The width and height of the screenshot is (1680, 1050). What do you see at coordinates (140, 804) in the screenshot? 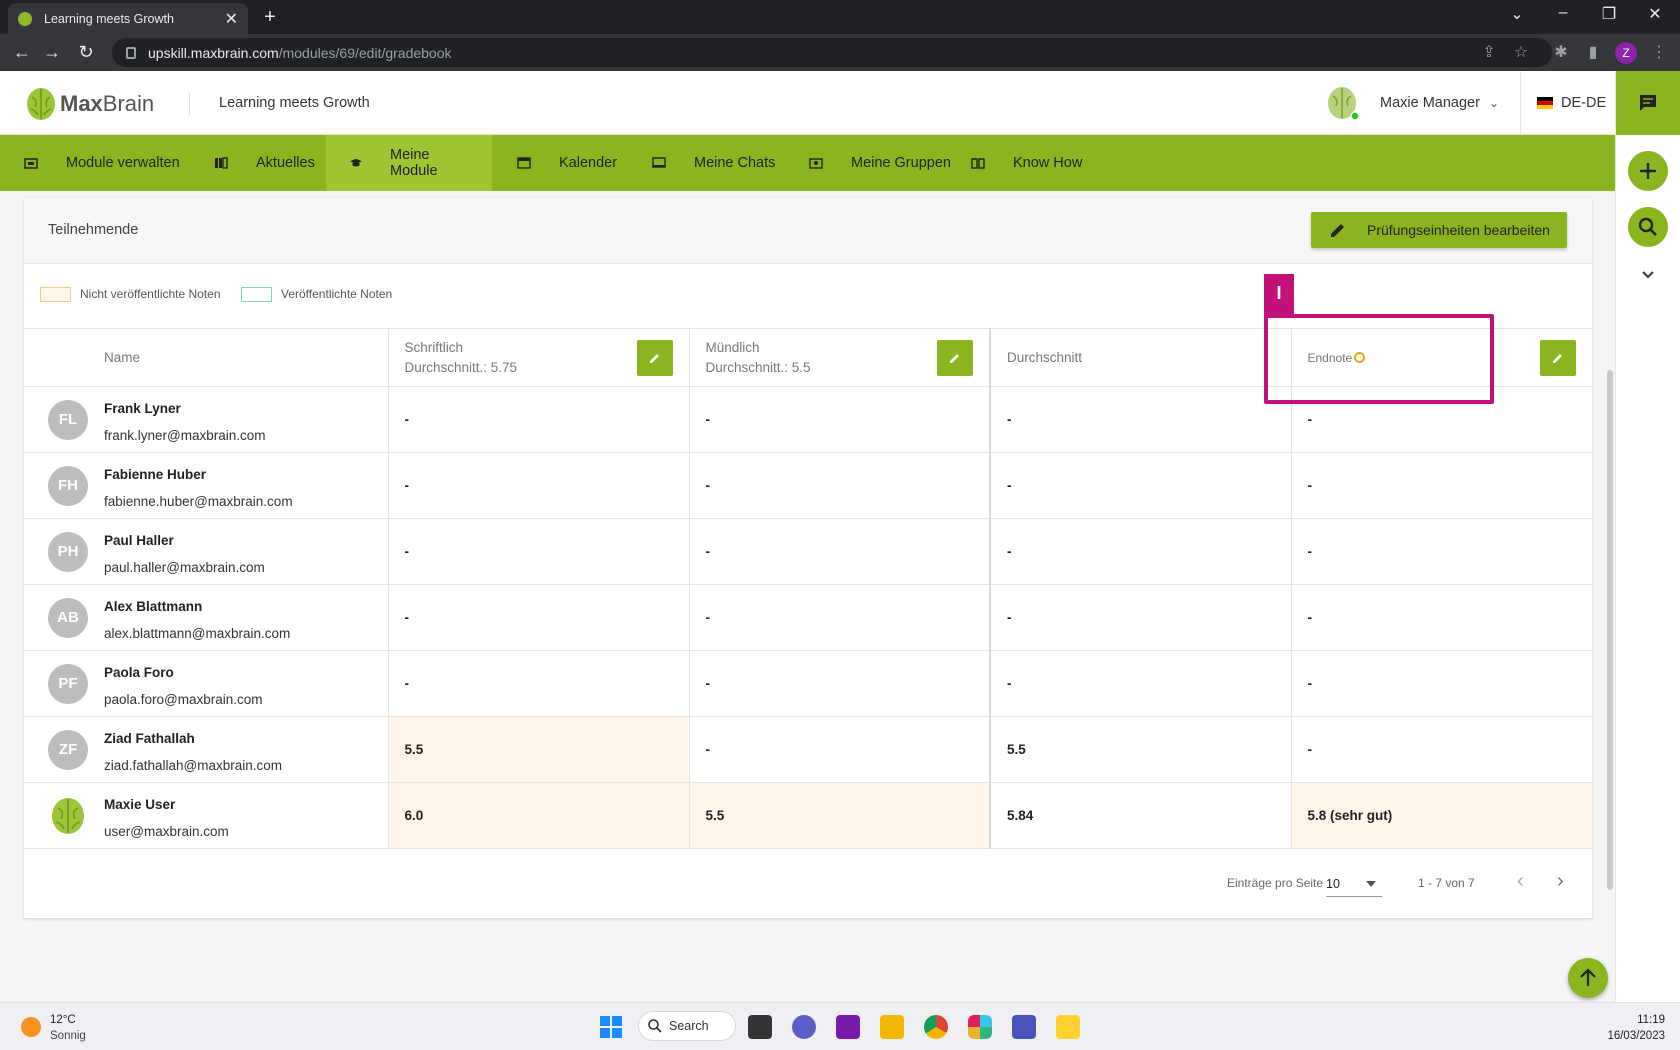
I see `participant-name: Maxie User` at bounding box center [140, 804].